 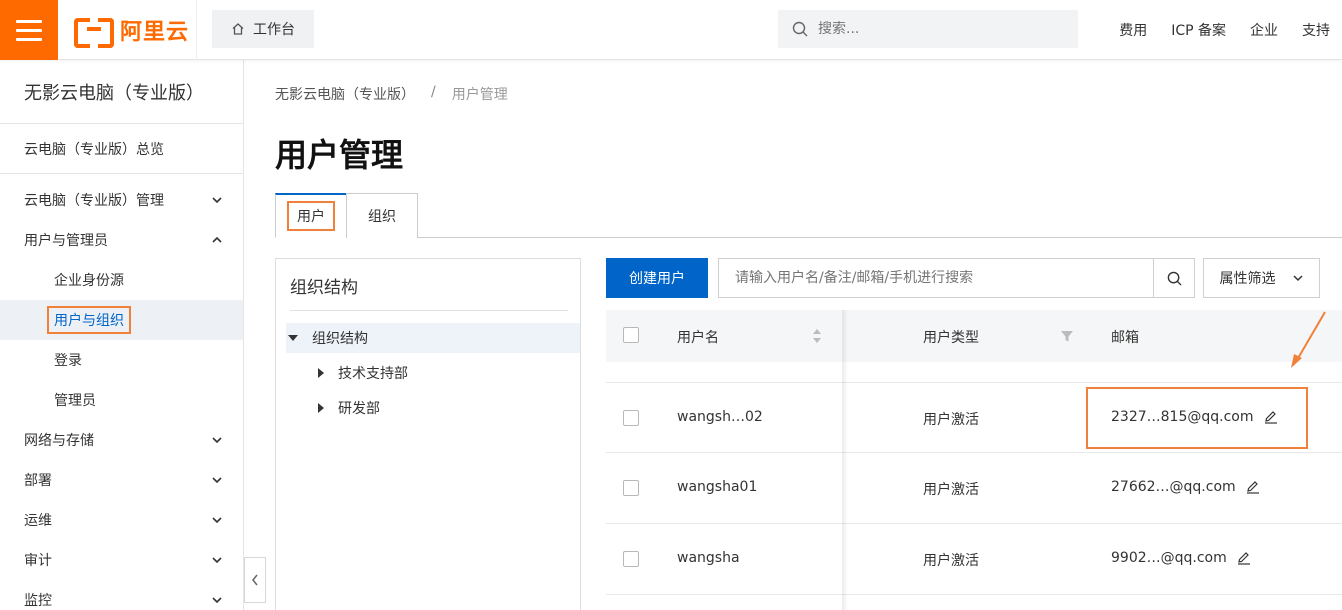 I want to click on sidebar-item-label: 云电脑（专业版）管理, so click(x=94, y=201).